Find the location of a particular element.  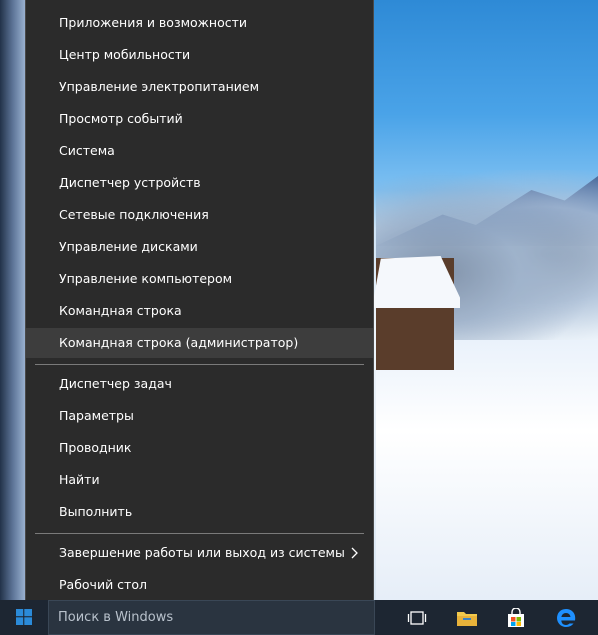

menu-item-label: Выполнить is located at coordinates (96, 511).